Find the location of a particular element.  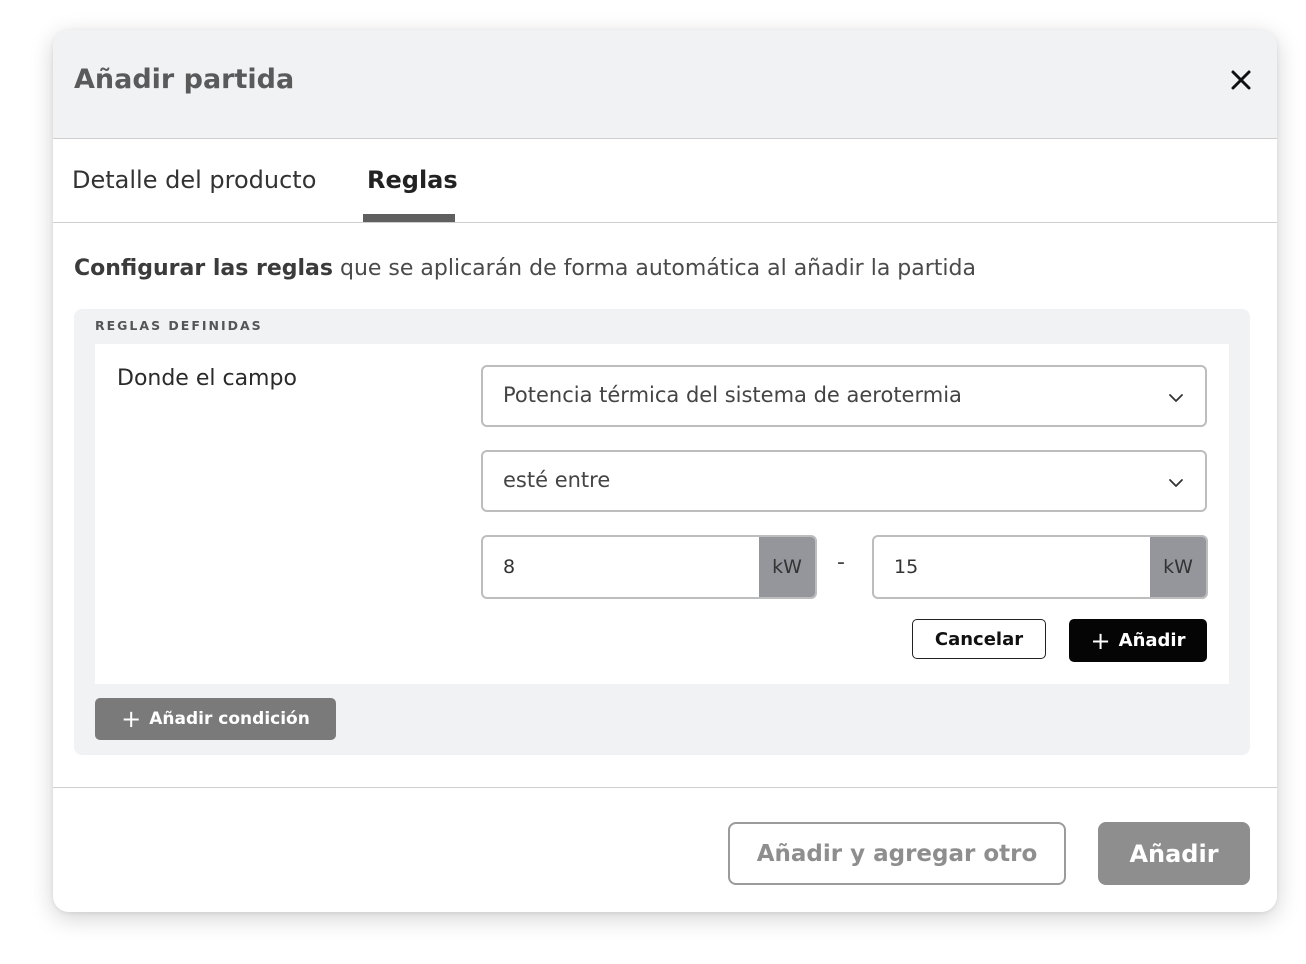

tab-rules: Reglas is located at coordinates (412, 180).